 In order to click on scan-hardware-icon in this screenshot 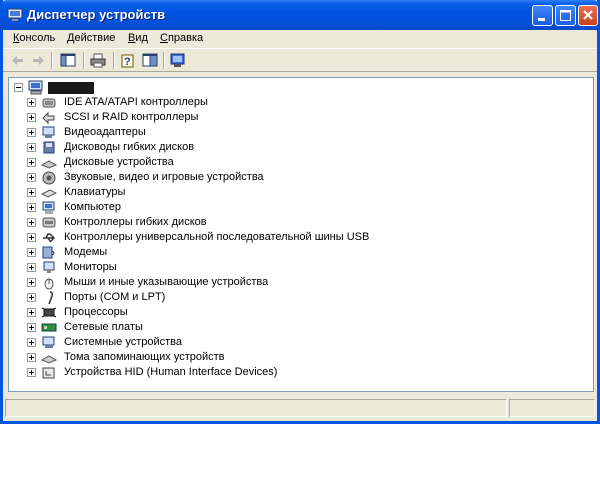, I will do `click(178, 60)`.